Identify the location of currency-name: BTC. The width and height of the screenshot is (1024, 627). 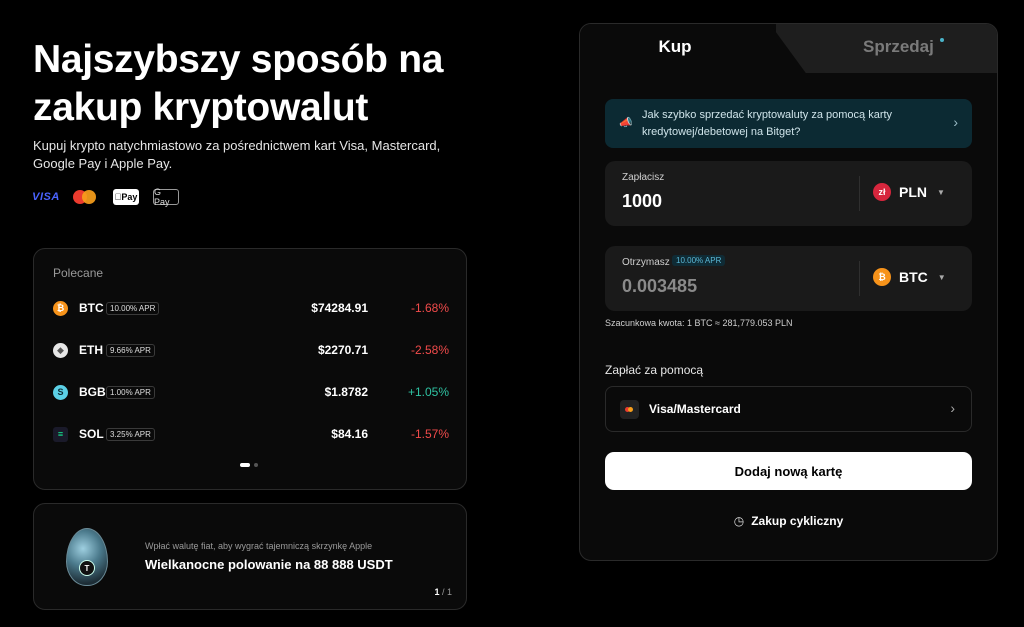
(913, 277).